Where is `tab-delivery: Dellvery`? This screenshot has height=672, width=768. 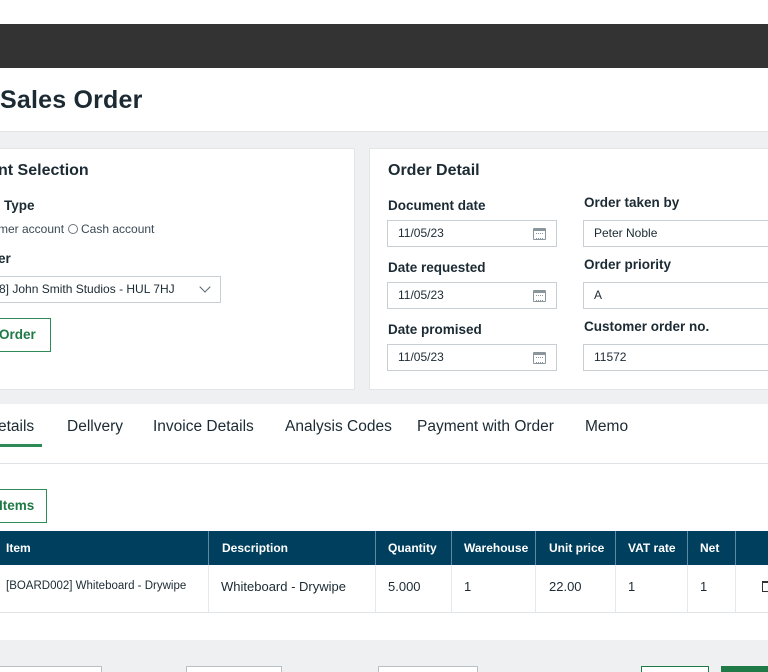 tab-delivery: Dellvery is located at coordinates (95, 427).